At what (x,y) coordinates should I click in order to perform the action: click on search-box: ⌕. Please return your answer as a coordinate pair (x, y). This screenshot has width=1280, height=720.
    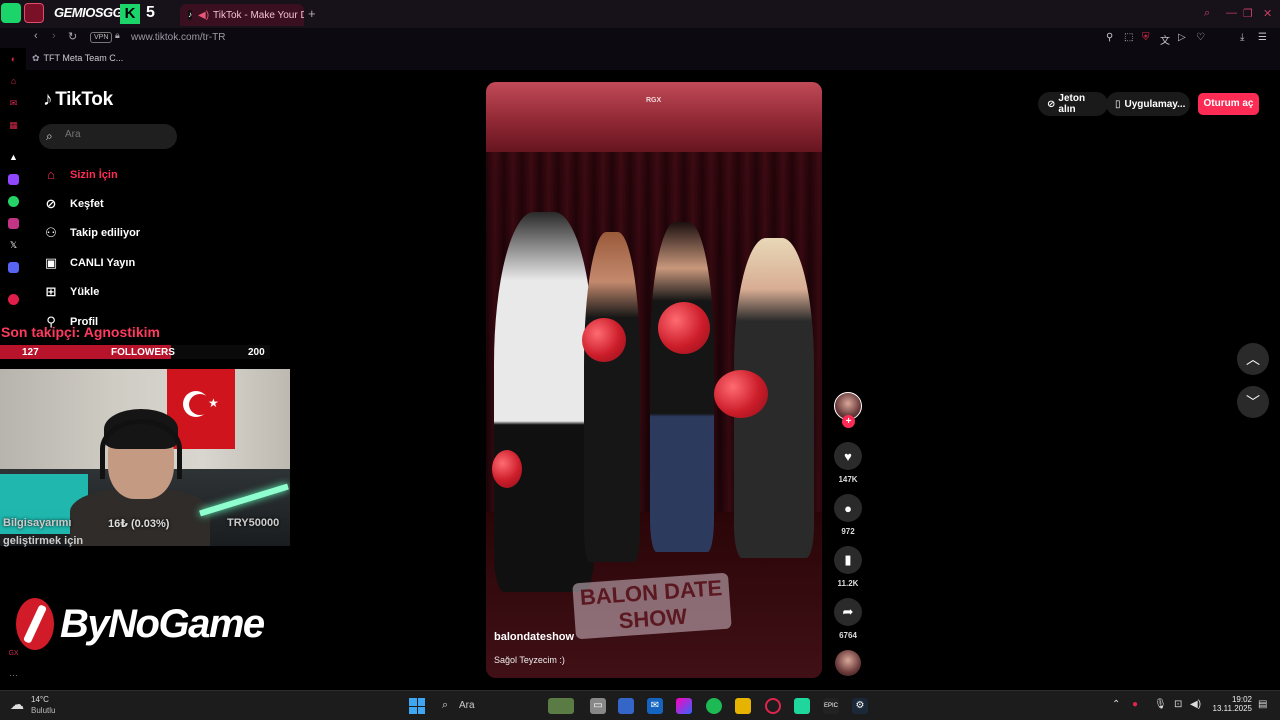
    Looking at the image, I should click on (108, 136).